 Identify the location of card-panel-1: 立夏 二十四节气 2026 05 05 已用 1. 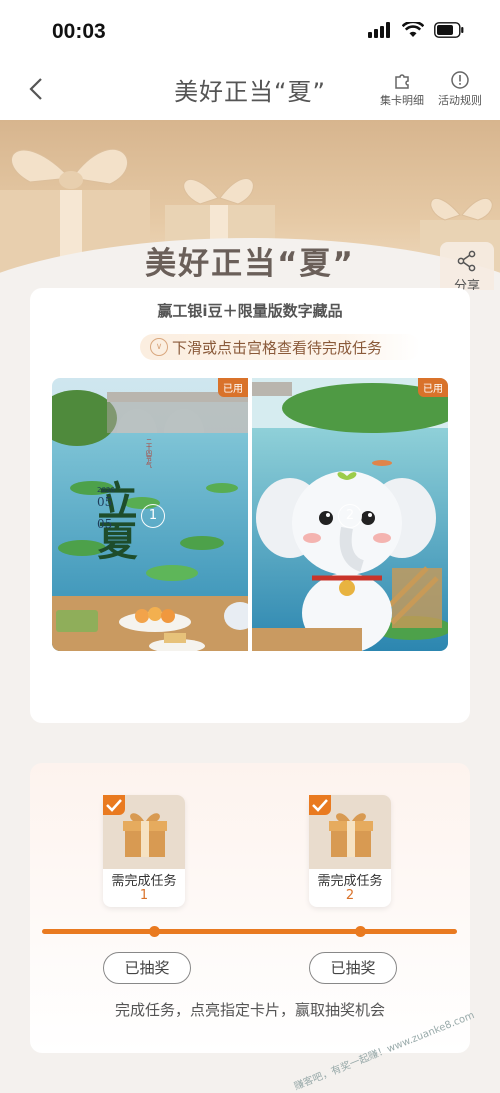
(150, 514).